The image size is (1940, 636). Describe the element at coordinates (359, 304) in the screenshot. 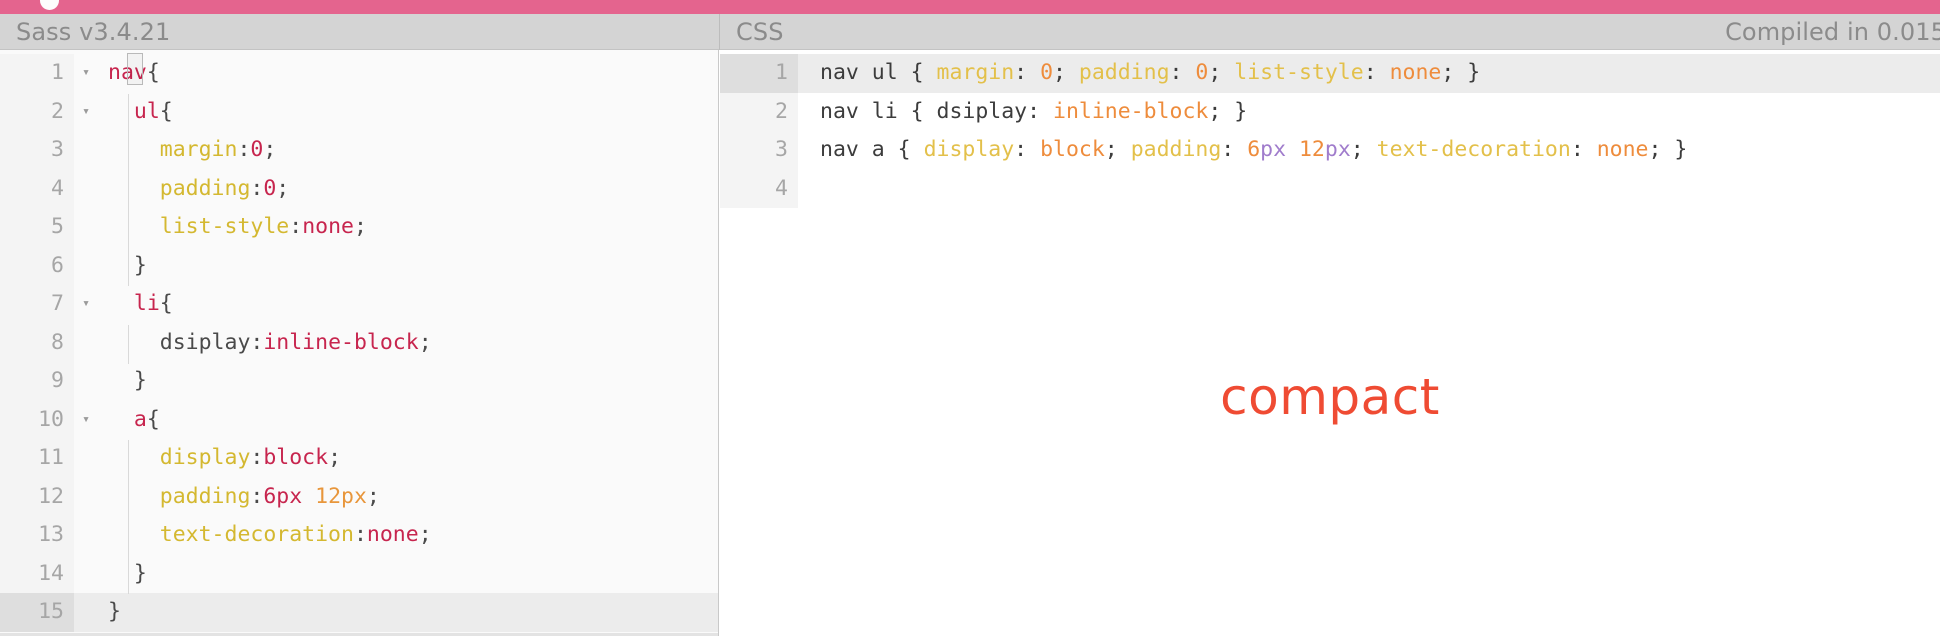

I see `code-line: 7 ▾ li{` at that location.